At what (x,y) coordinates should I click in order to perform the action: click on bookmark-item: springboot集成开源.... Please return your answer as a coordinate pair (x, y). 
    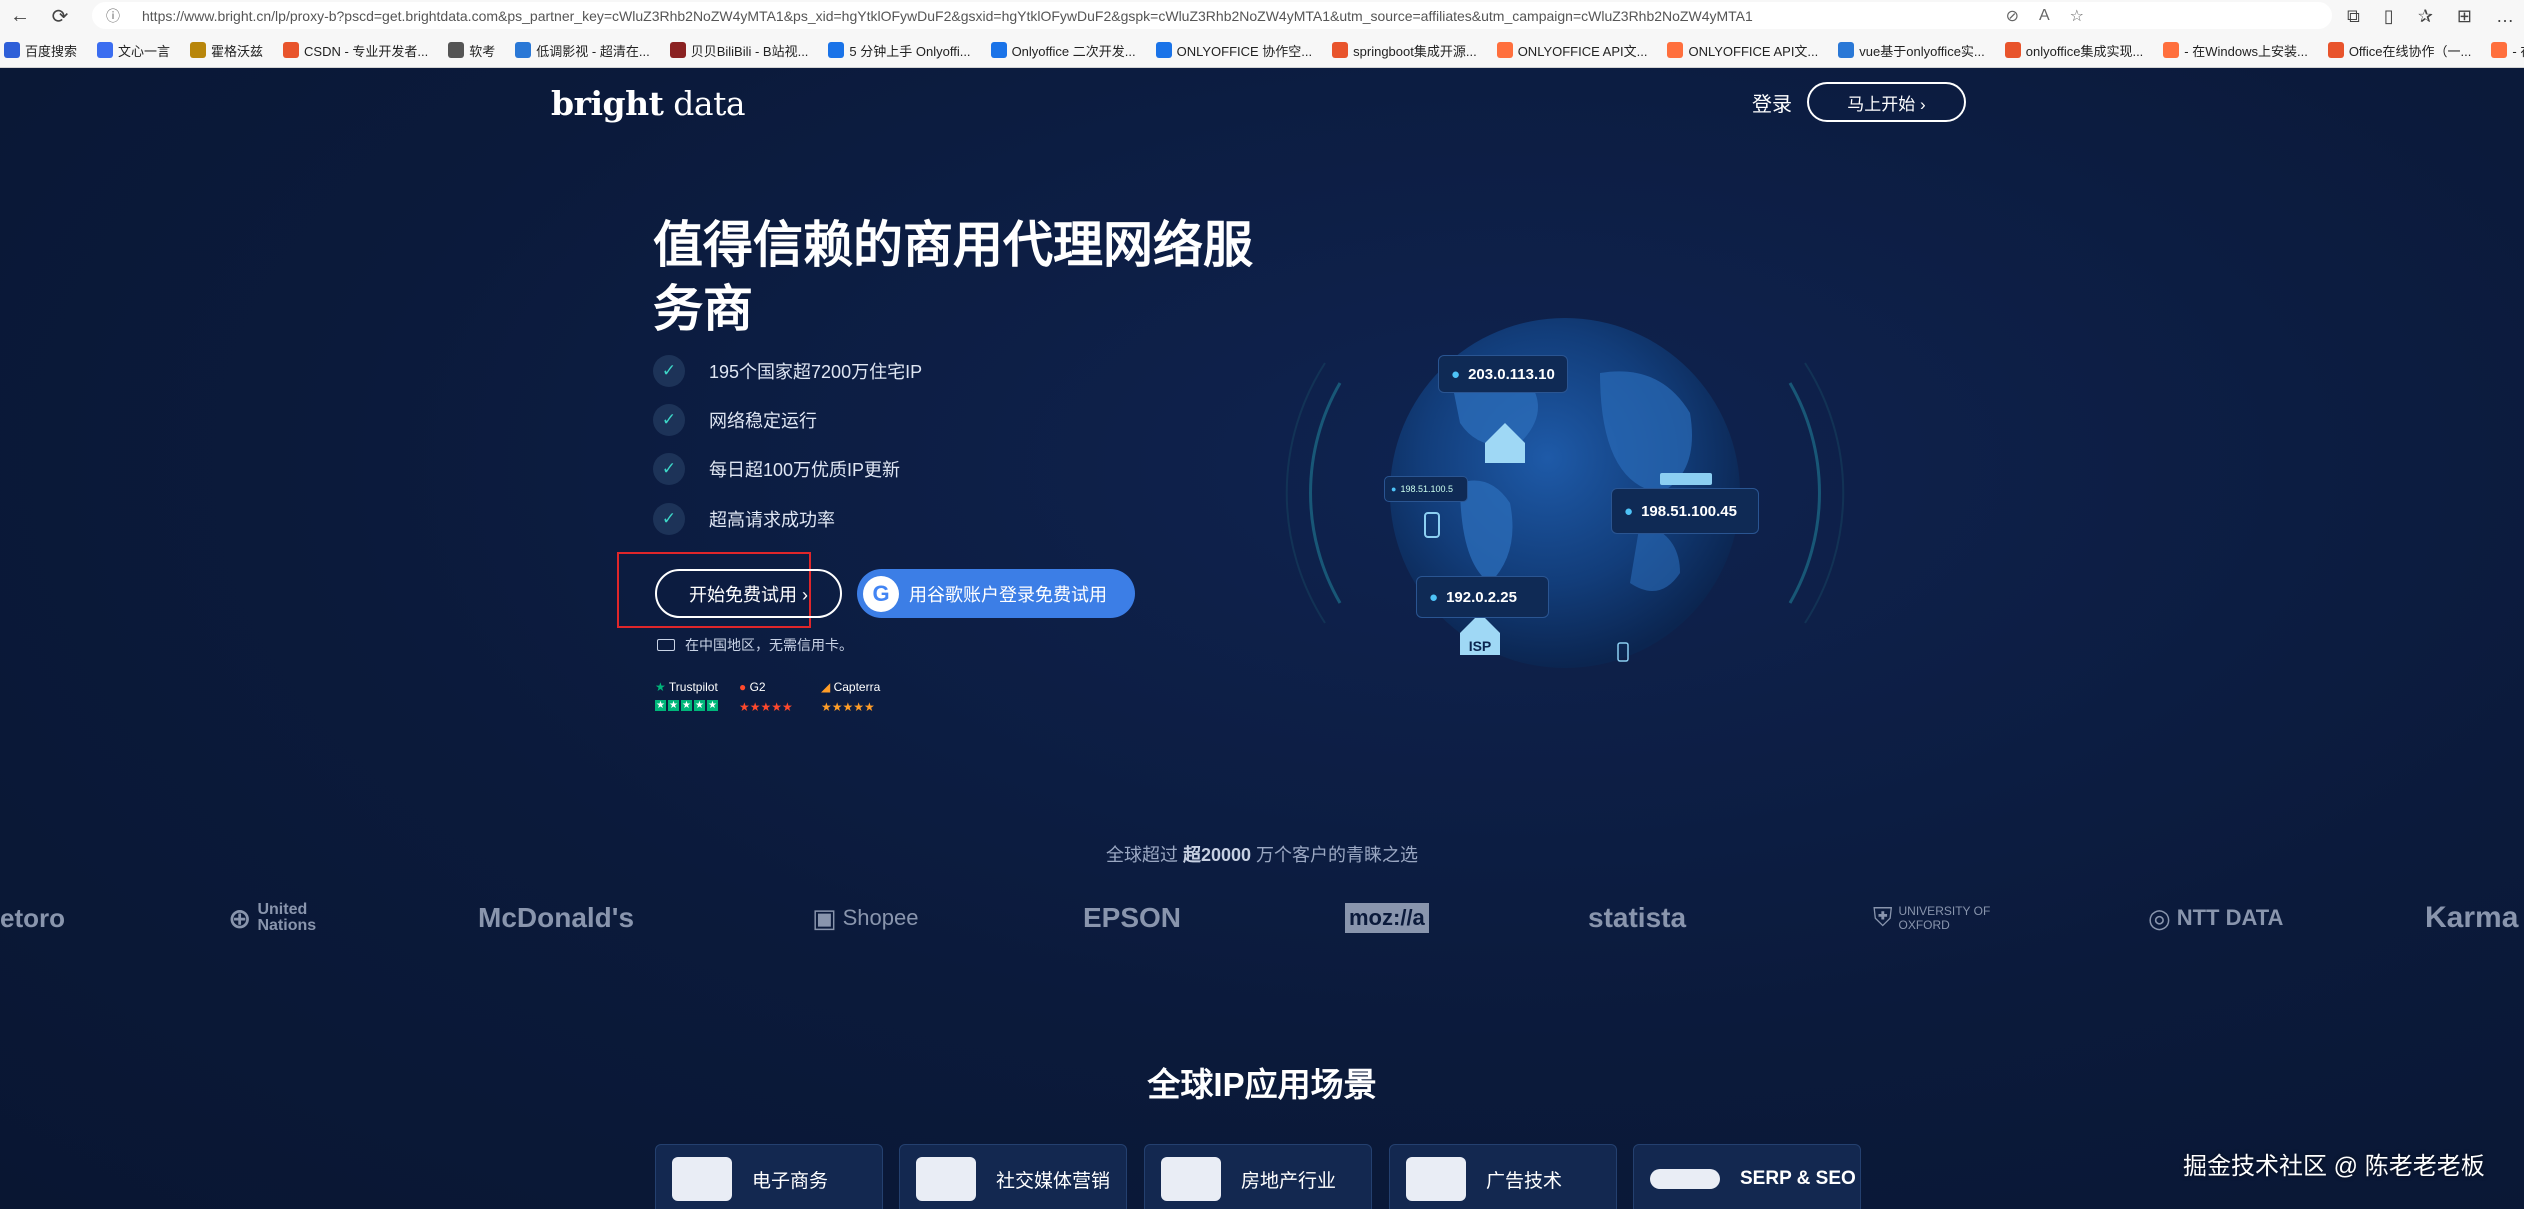
    Looking at the image, I should click on (1404, 50).